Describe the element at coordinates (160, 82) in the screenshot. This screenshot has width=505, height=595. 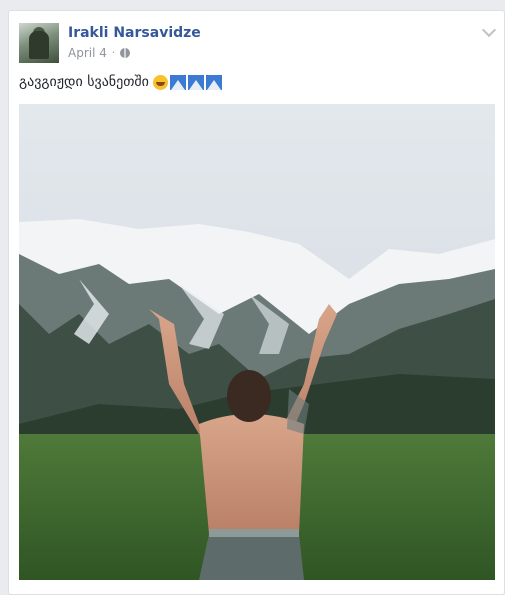
I see `laughing-tears-emoji` at that location.